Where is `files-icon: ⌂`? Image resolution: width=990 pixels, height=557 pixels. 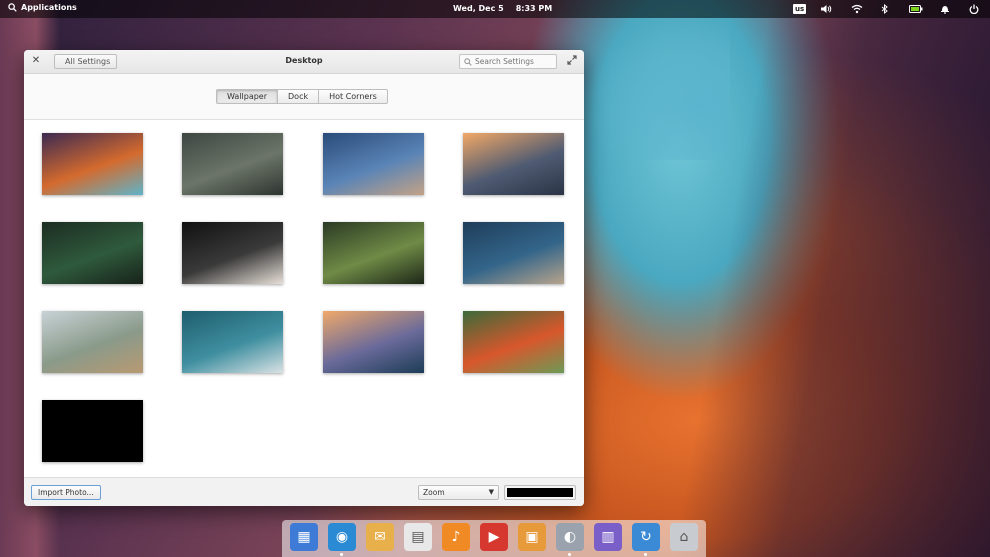
files-icon: ⌂ is located at coordinates (684, 537).